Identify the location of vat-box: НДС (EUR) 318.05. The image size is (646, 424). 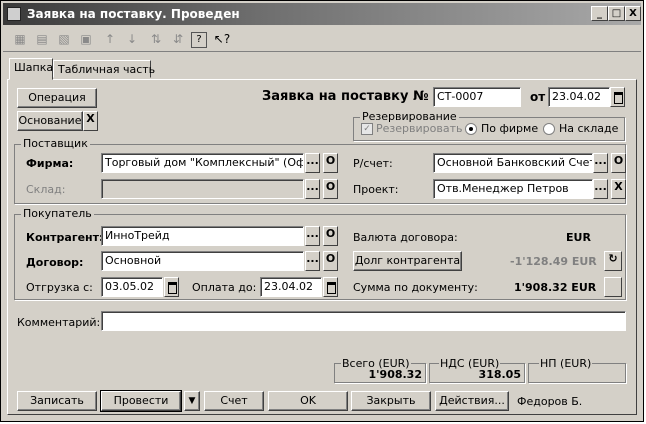
(477, 370).